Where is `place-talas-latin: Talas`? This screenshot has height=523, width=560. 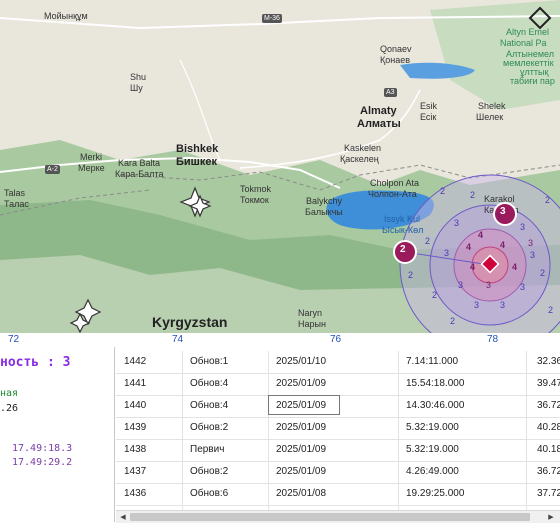
place-talas-latin: Talas is located at coordinates (15, 193).